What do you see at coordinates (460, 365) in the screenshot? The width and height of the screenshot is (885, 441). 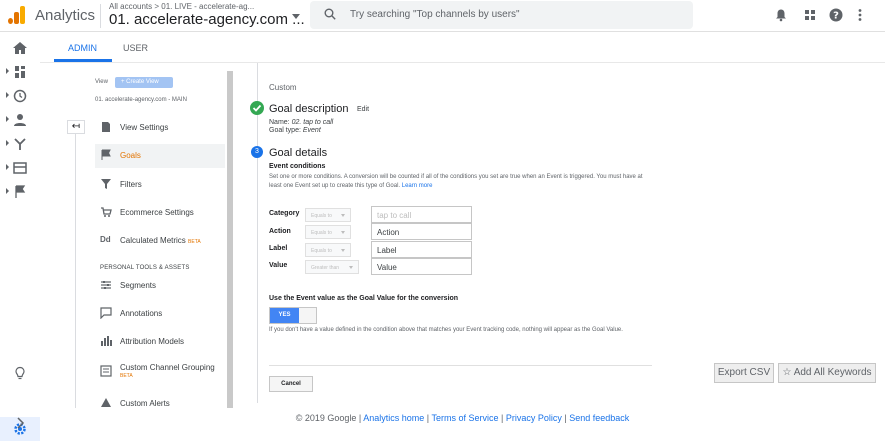 I see `divider` at bounding box center [460, 365].